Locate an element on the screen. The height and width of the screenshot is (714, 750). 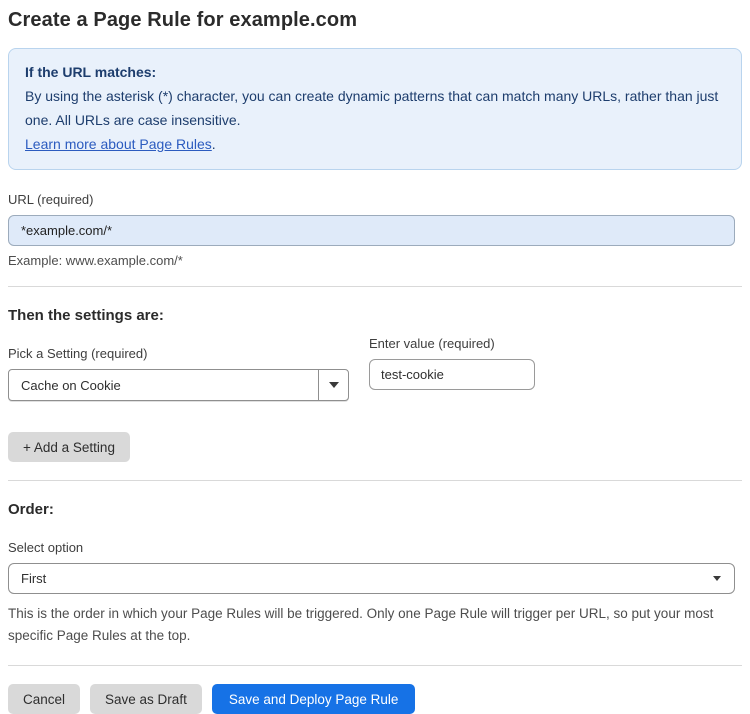
select-arrow-icon is located at coordinates (717, 578).